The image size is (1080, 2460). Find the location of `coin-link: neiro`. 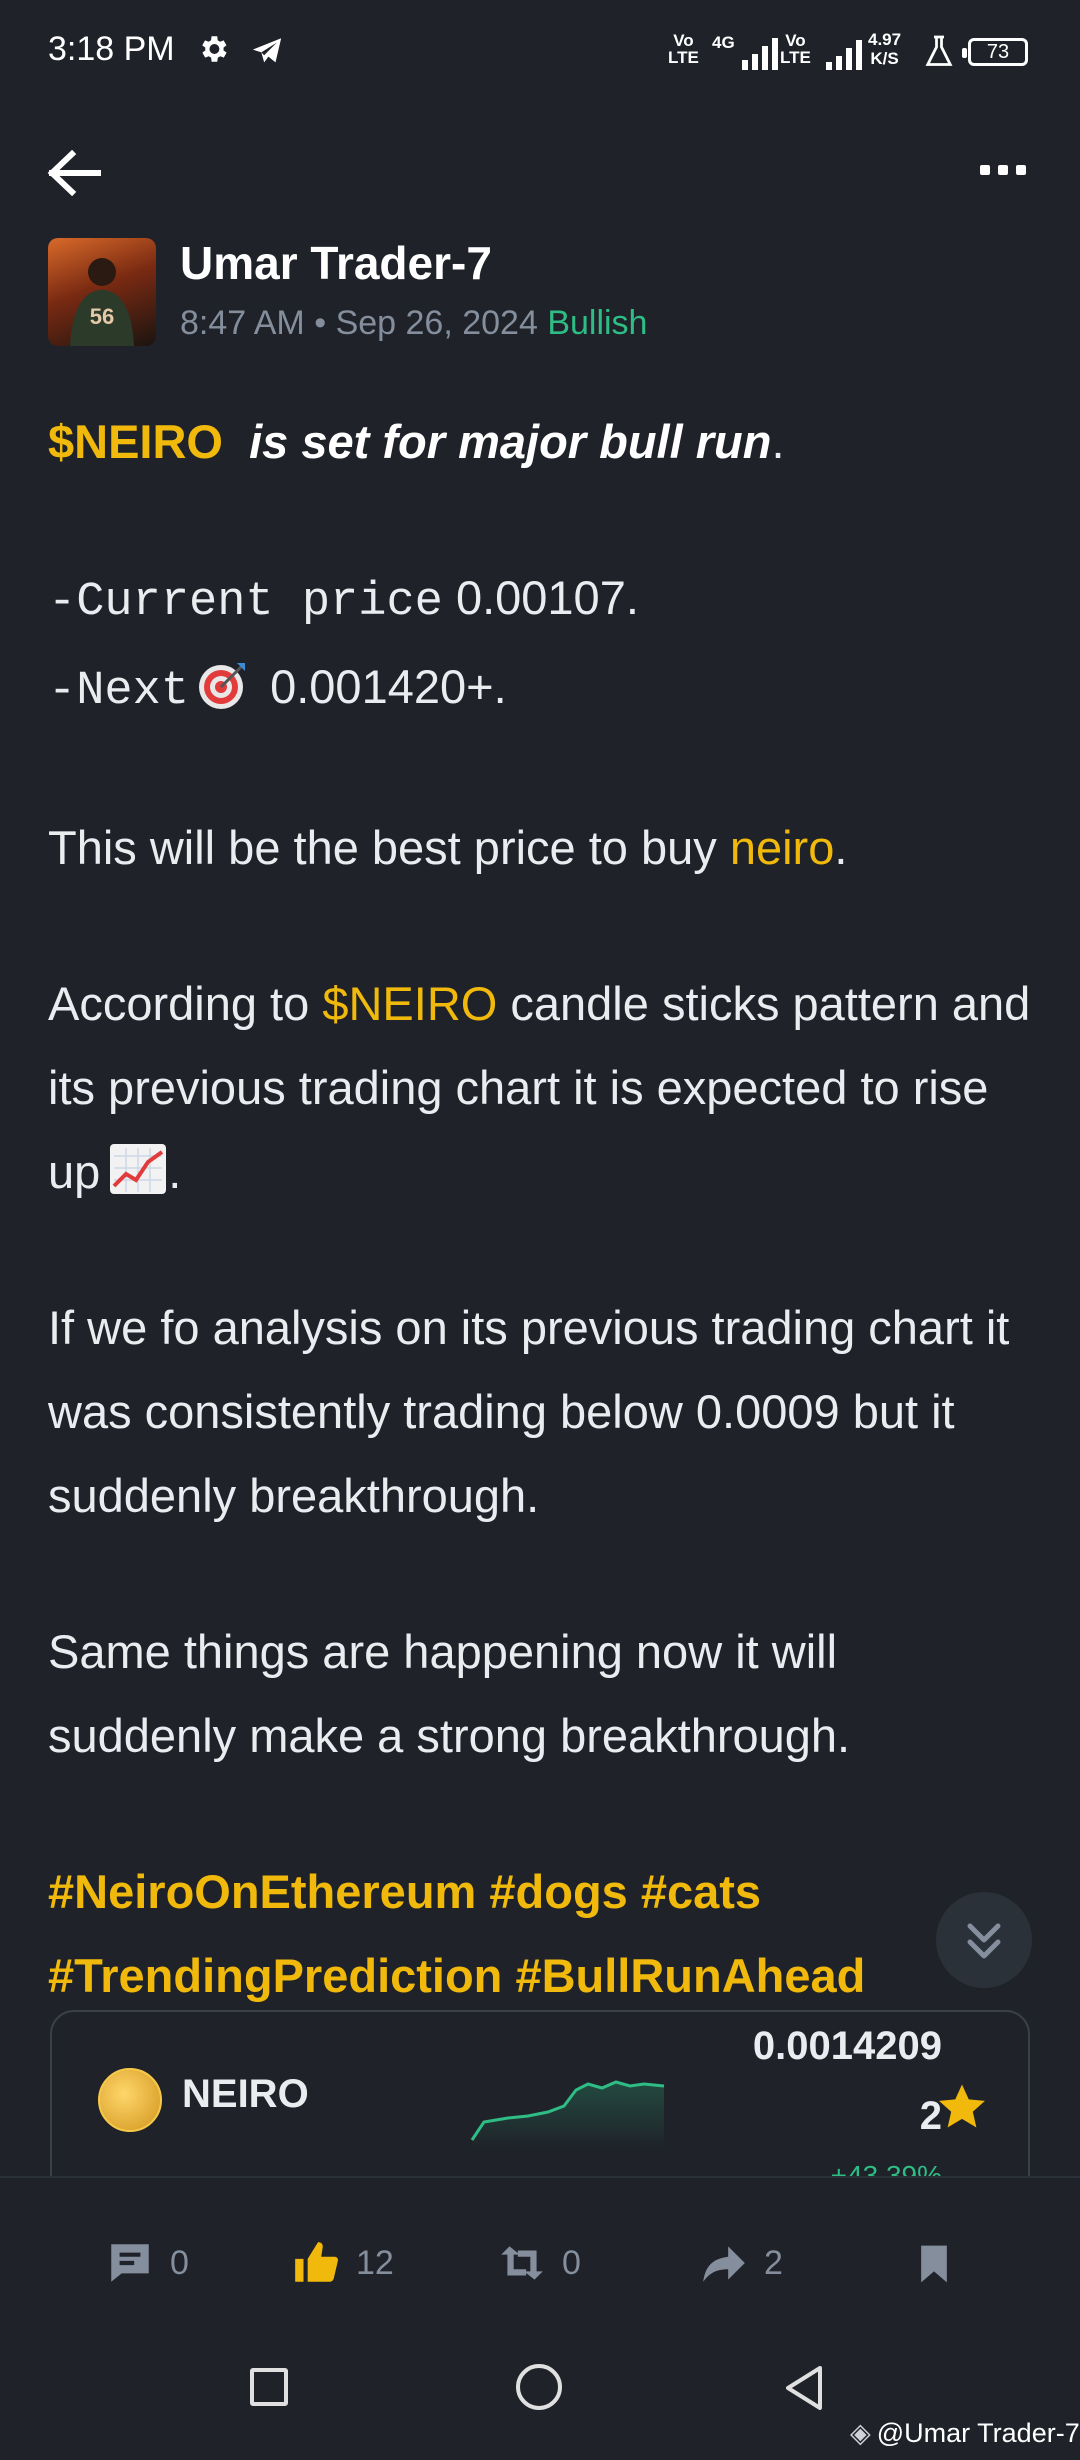

coin-link: neiro is located at coordinates (782, 847).